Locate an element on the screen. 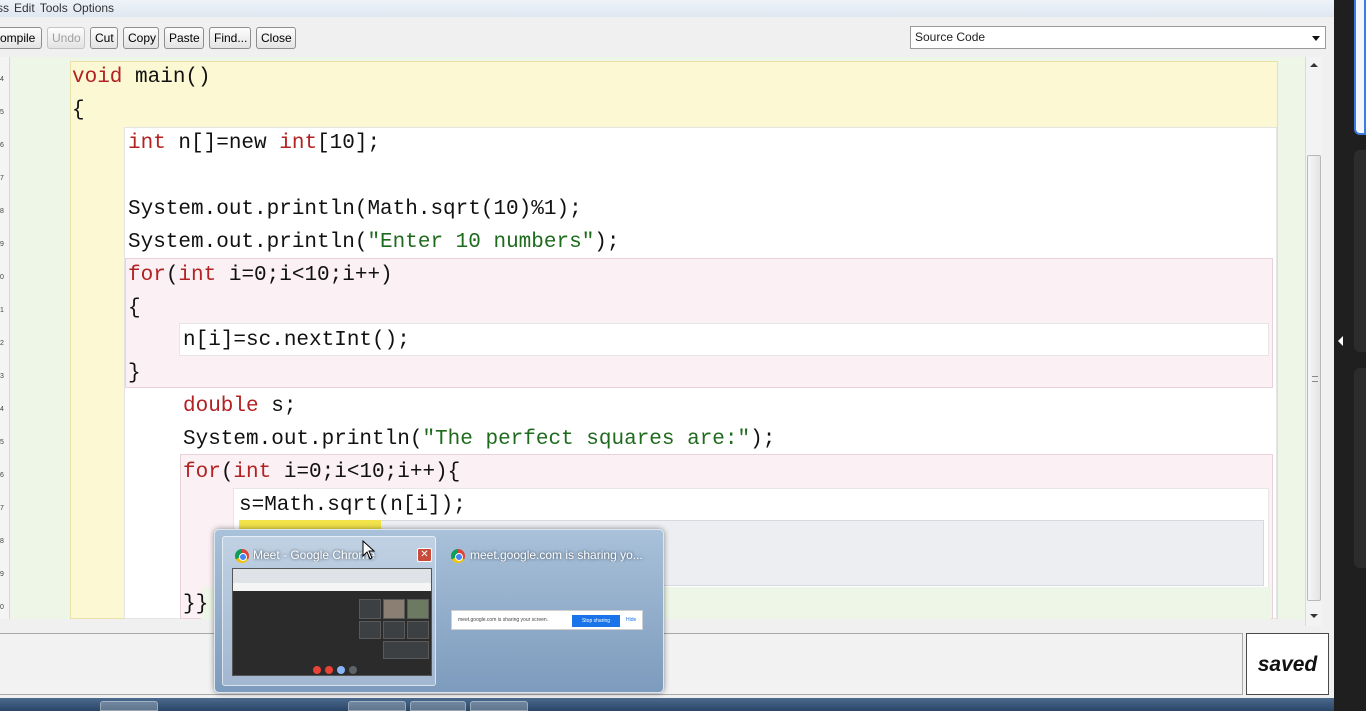 The height and width of the screenshot is (711, 1366). preview-tabbar is located at coordinates (332, 576).